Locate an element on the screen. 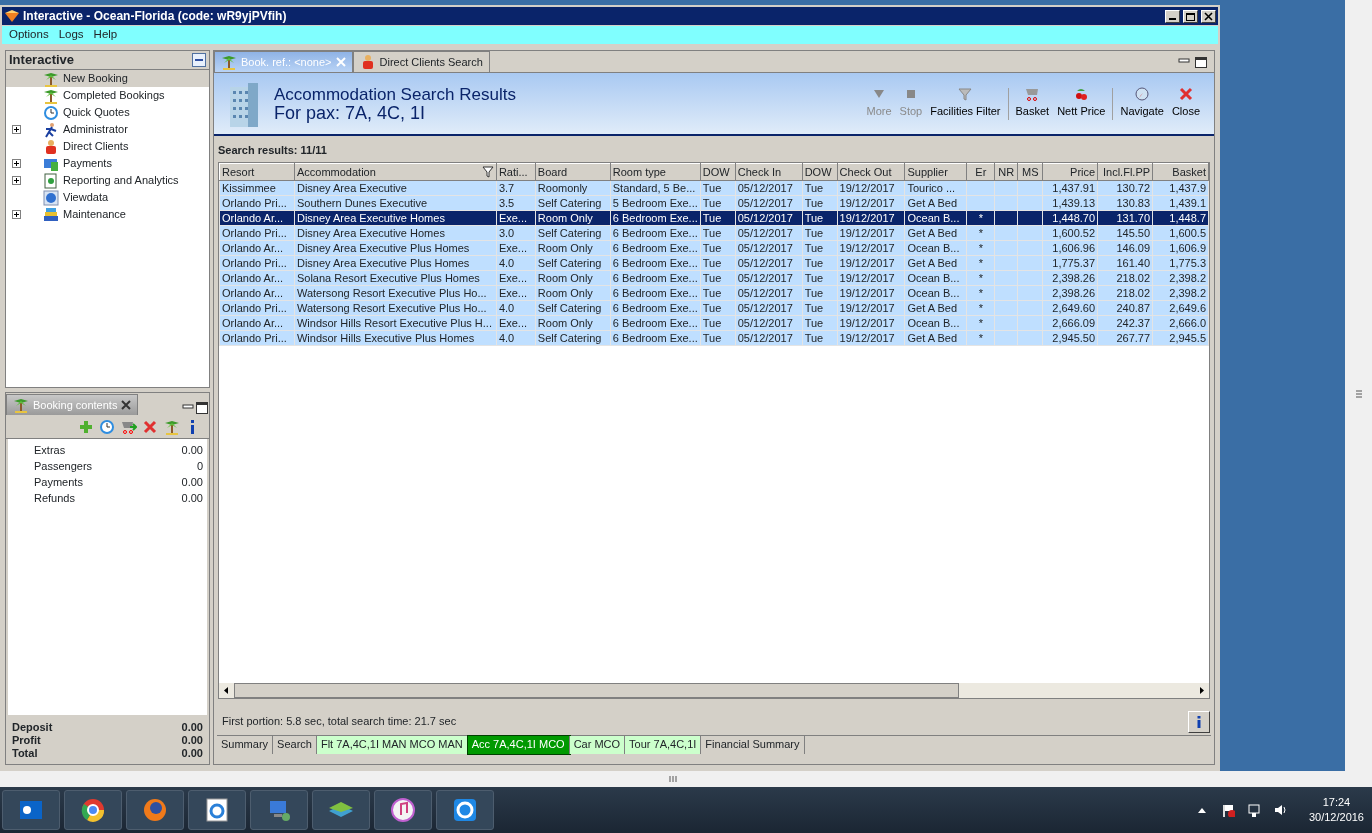  speaker-icon is located at coordinates (1279, 810).